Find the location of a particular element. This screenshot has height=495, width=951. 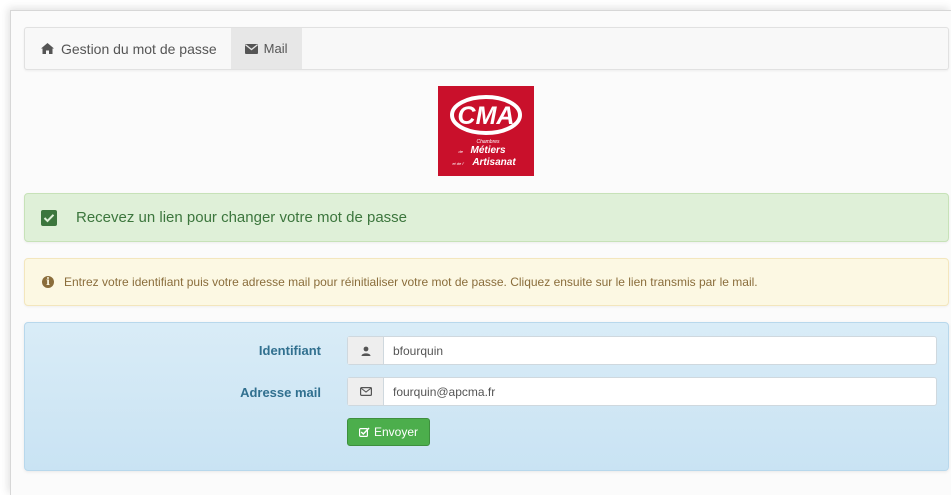

send-button: Envoyer is located at coordinates (388, 432).